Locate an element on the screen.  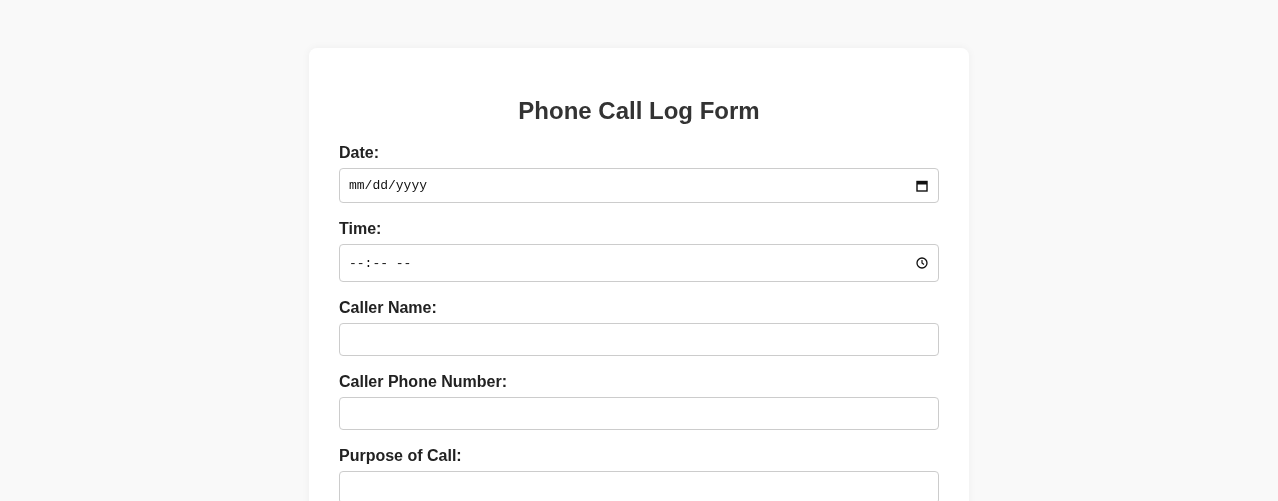
field-label: Date: is located at coordinates (359, 152).